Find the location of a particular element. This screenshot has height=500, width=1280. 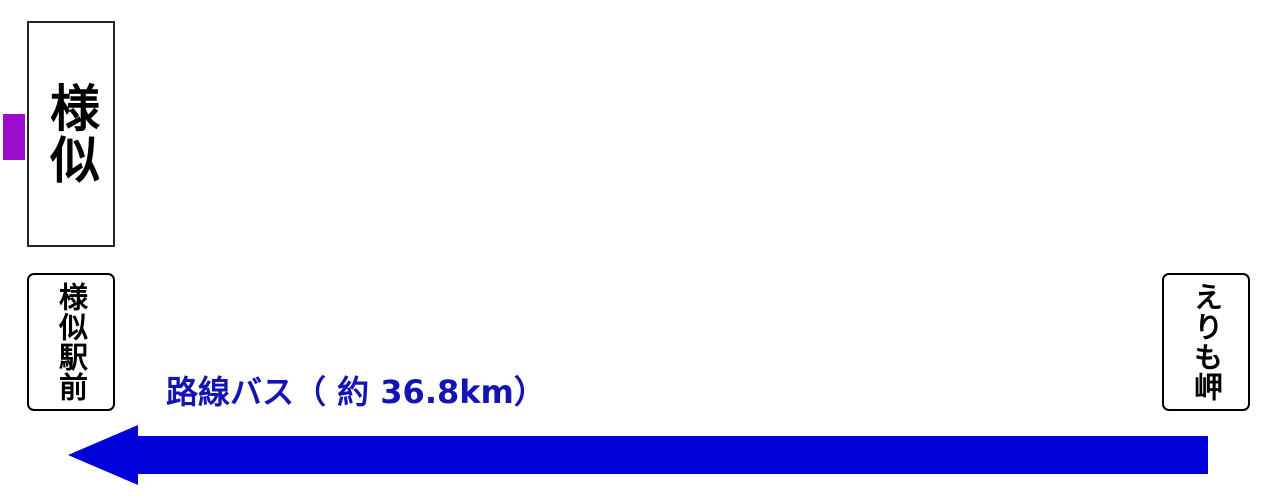

route-arrow-shape is located at coordinates (638, 455).